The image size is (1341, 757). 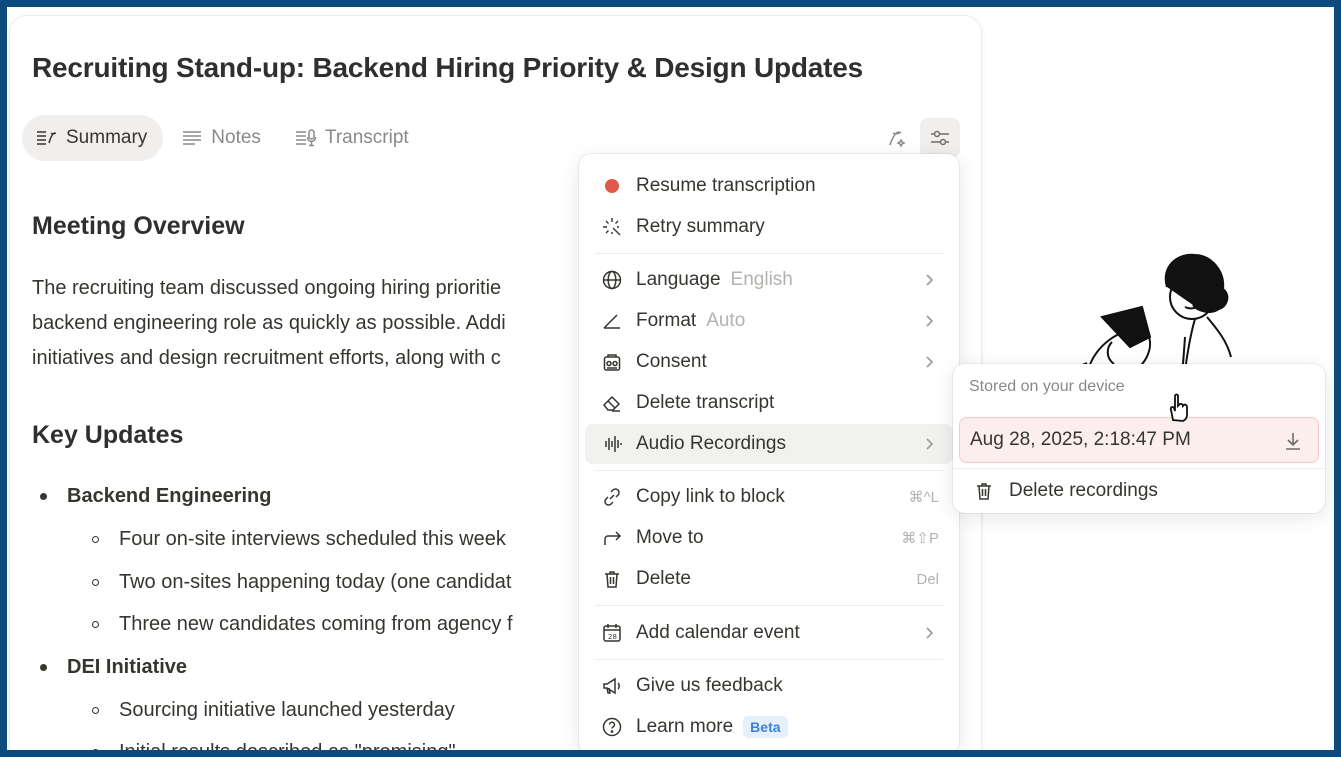 I want to click on menu-item-language: Language English, so click(x=769, y=280).